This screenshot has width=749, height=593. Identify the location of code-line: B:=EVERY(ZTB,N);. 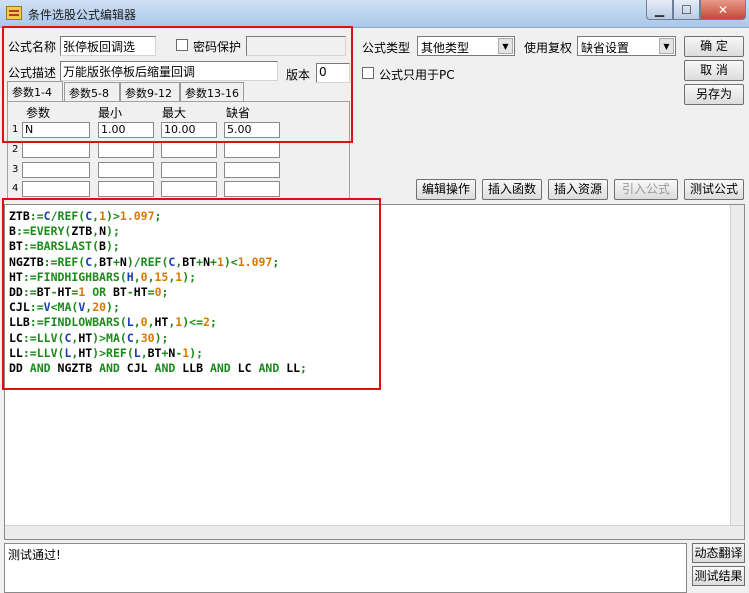
(64, 231).